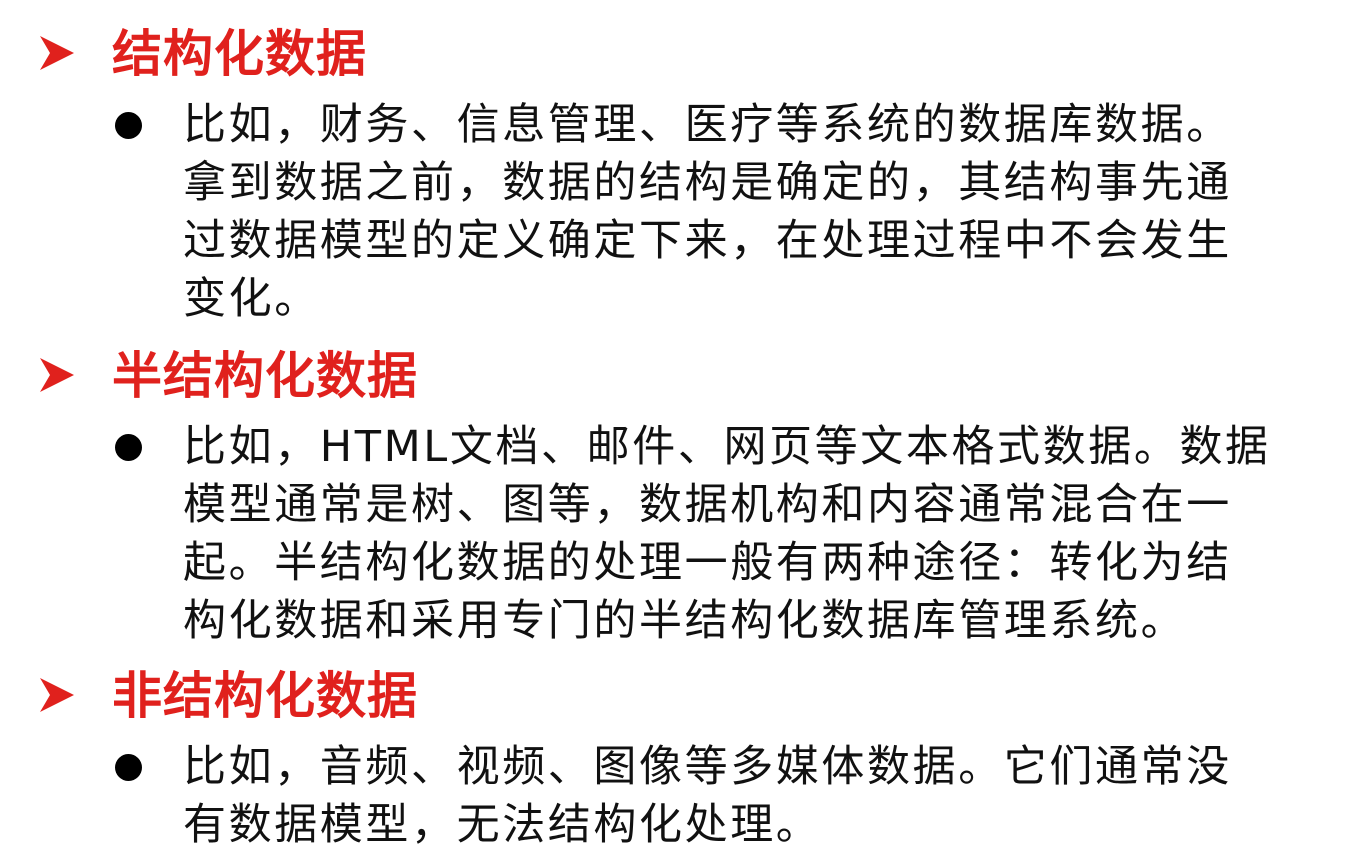 The image size is (1354, 858). What do you see at coordinates (502, 825) in the screenshot?
I see `text-line: 有数据模型，无法结构化处理。` at bounding box center [502, 825].